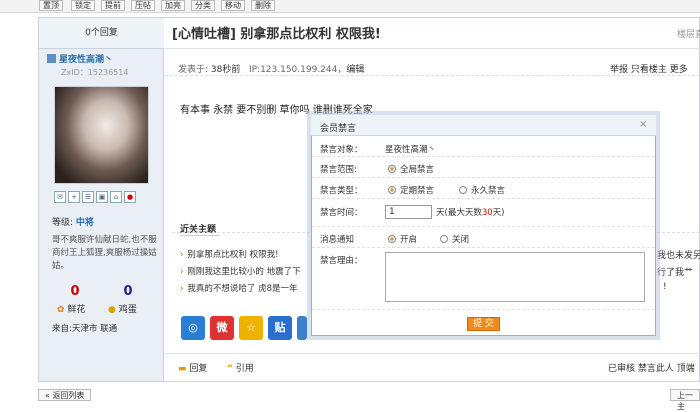 This screenshot has height=412, width=700. I want to click on user-name-link: 星夜性高潮丶, so click(80, 58).